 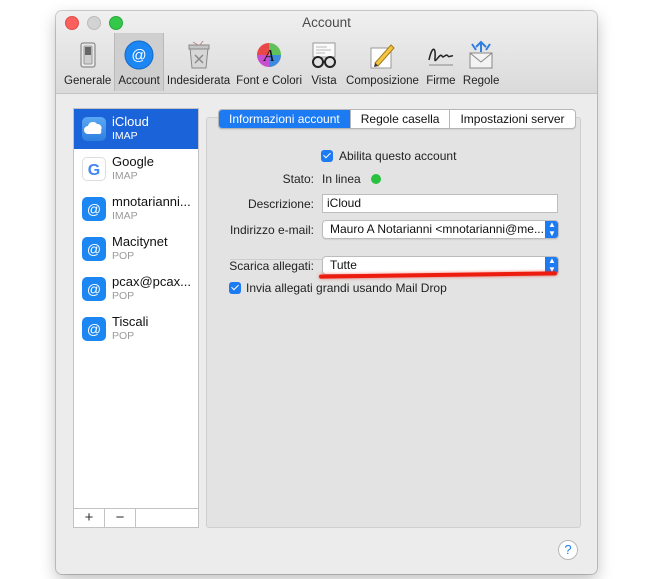 What do you see at coordinates (271, 230) in the screenshot?
I see `email-label: Indirizzo e-mail:` at bounding box center [271, 230].